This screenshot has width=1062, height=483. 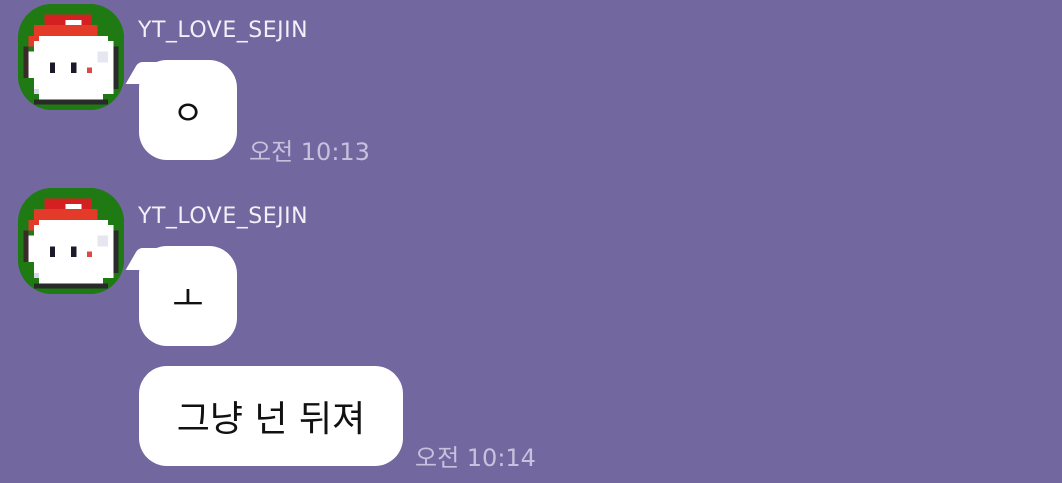 What do you see at coordinates (475, 458) in the screenshot?
I see `message-timestamp: 오전 10:14` at bounding box center [475, 458].